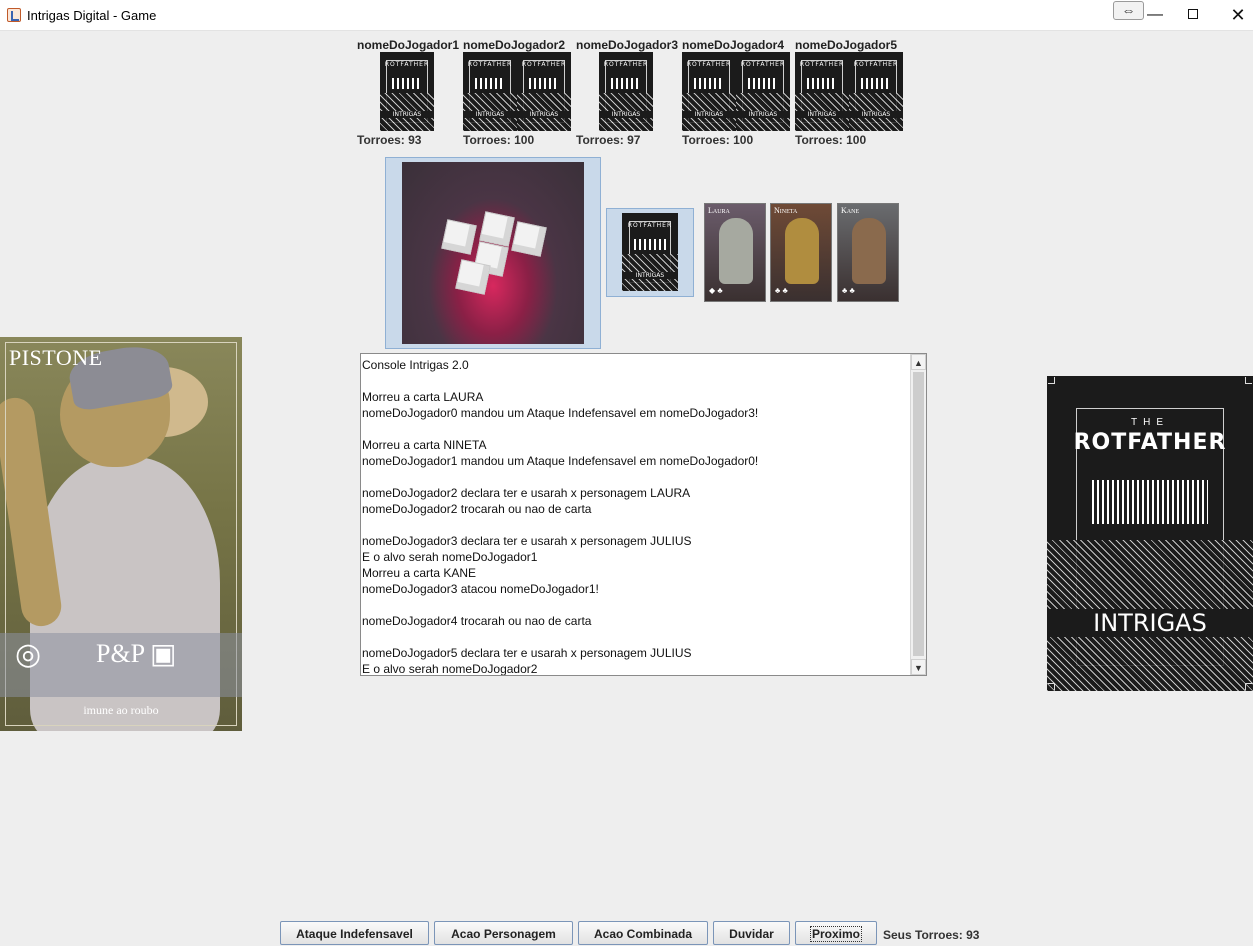 The height and width of the screenshot is (946, 1253). I want to click on minimize-button: —, so click(1155, 15).